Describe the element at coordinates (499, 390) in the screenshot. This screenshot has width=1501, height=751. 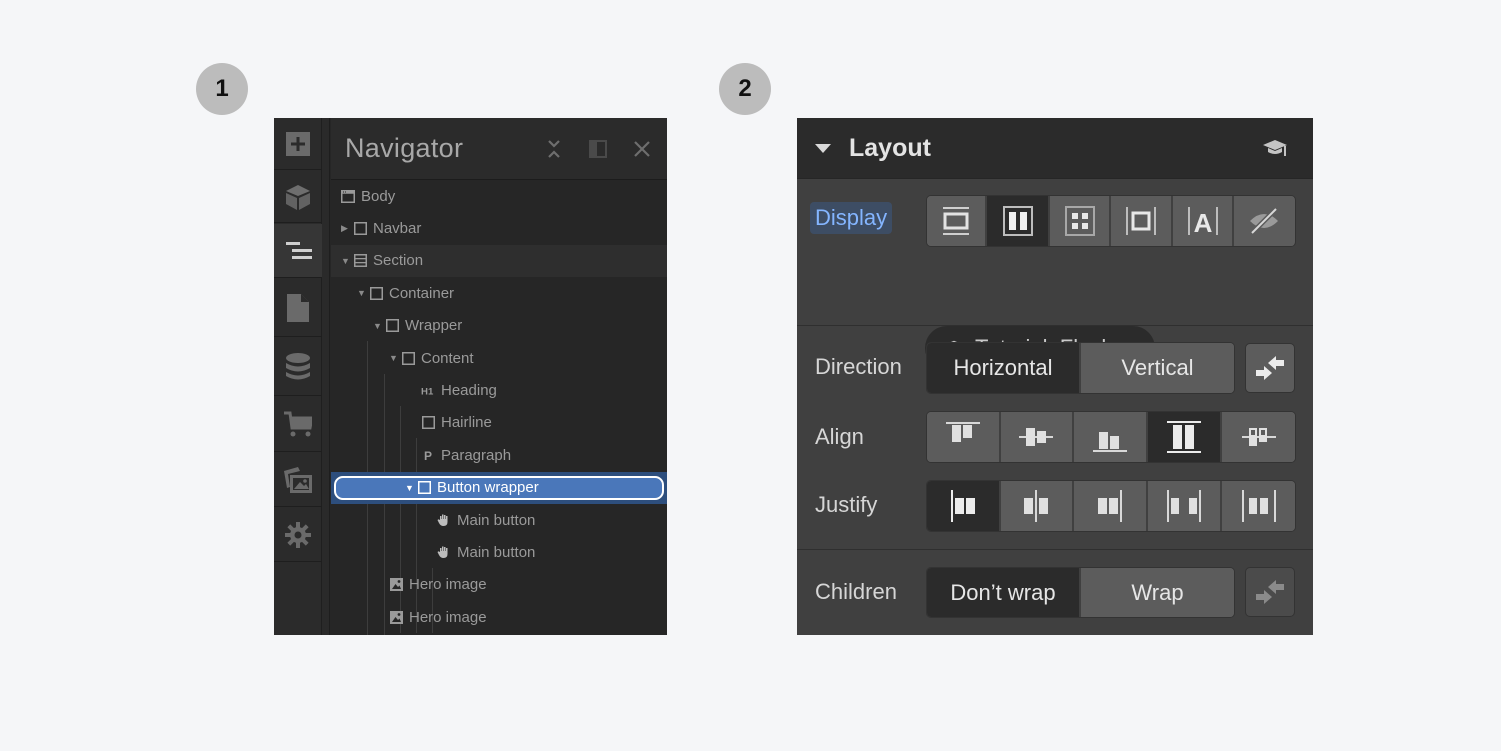
I see `tree-item-heading: H1 Heading` at that location.